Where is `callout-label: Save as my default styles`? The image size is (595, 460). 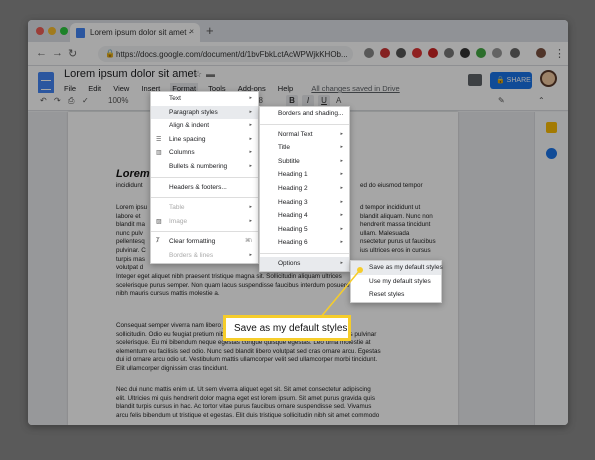 callout-label: Save as my default styles is located at coordinates (287, 328).